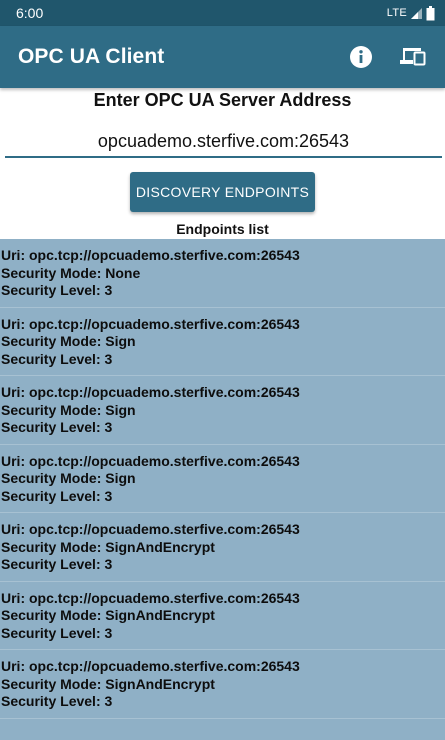 Image resolution: width=445 pixels, height=740 pixels. I want to click on app-title: OPC UA Client, so click(91, 56).